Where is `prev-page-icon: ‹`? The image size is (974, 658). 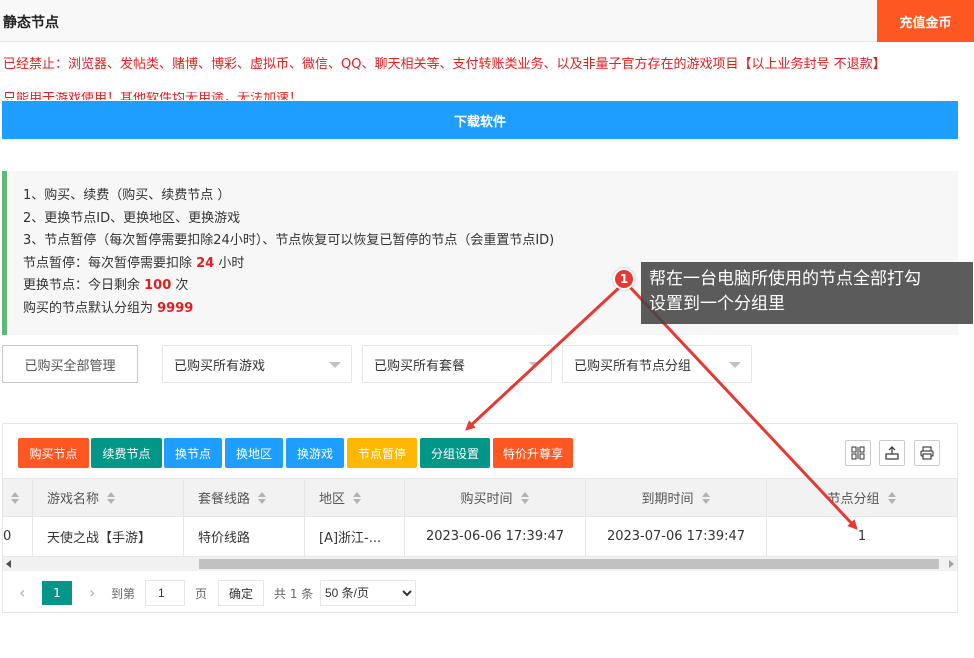 prev-page-icon: ‹ is located at coordinates (22, 592).